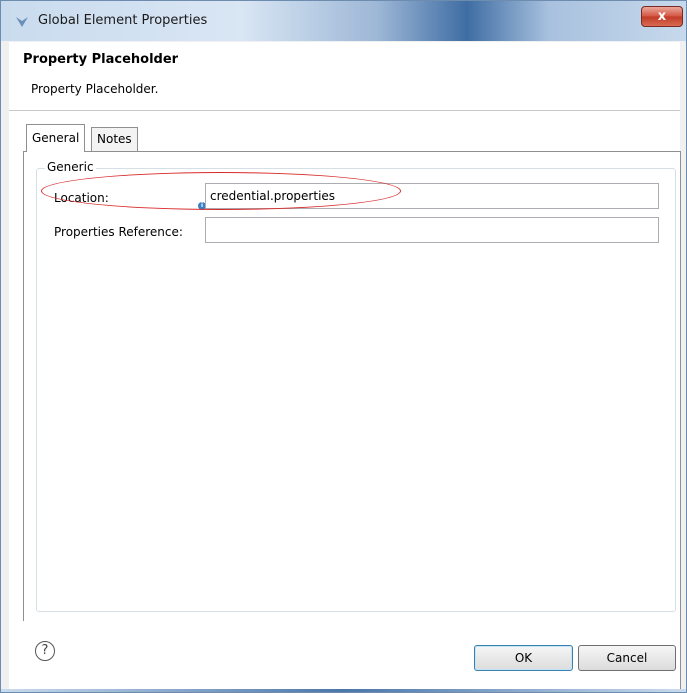 This screenshot has width=687, height=693. I want to click on close-icon: x, so click(662, 16).